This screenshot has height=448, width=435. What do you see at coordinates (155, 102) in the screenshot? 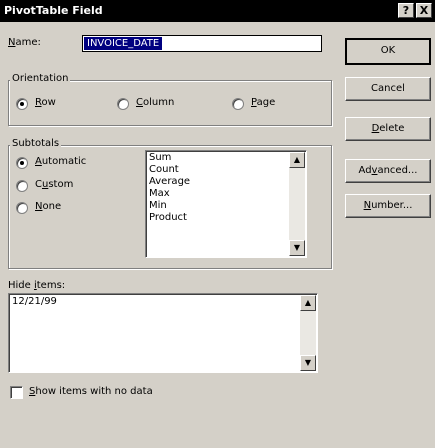
I see `orientation-column-label: Column` at bounding box center [155, 102].